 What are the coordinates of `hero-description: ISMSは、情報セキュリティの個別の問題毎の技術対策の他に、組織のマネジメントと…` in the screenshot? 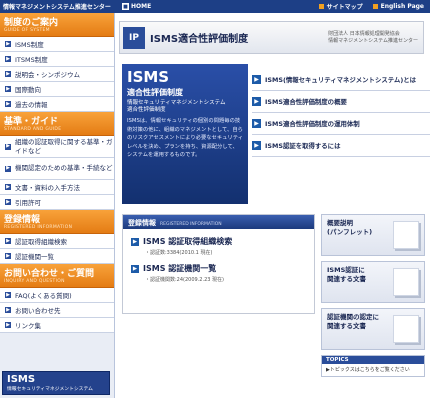 It's located at (185, 138).